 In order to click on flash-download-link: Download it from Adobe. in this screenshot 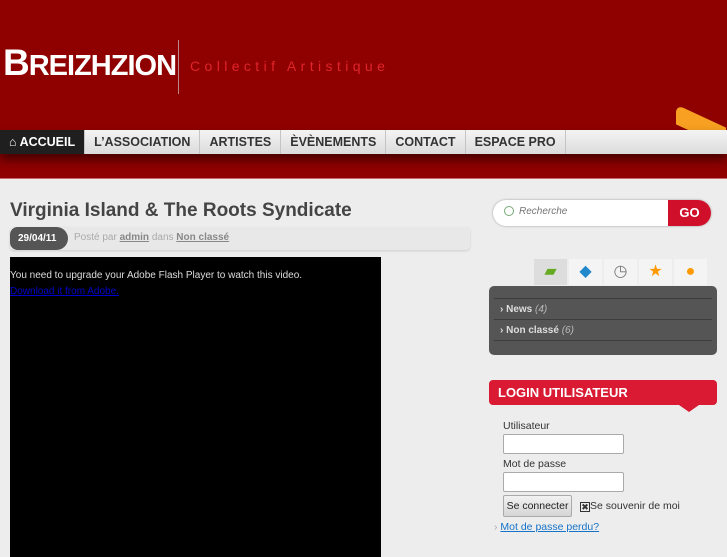, I will do `click(64, 291)`.